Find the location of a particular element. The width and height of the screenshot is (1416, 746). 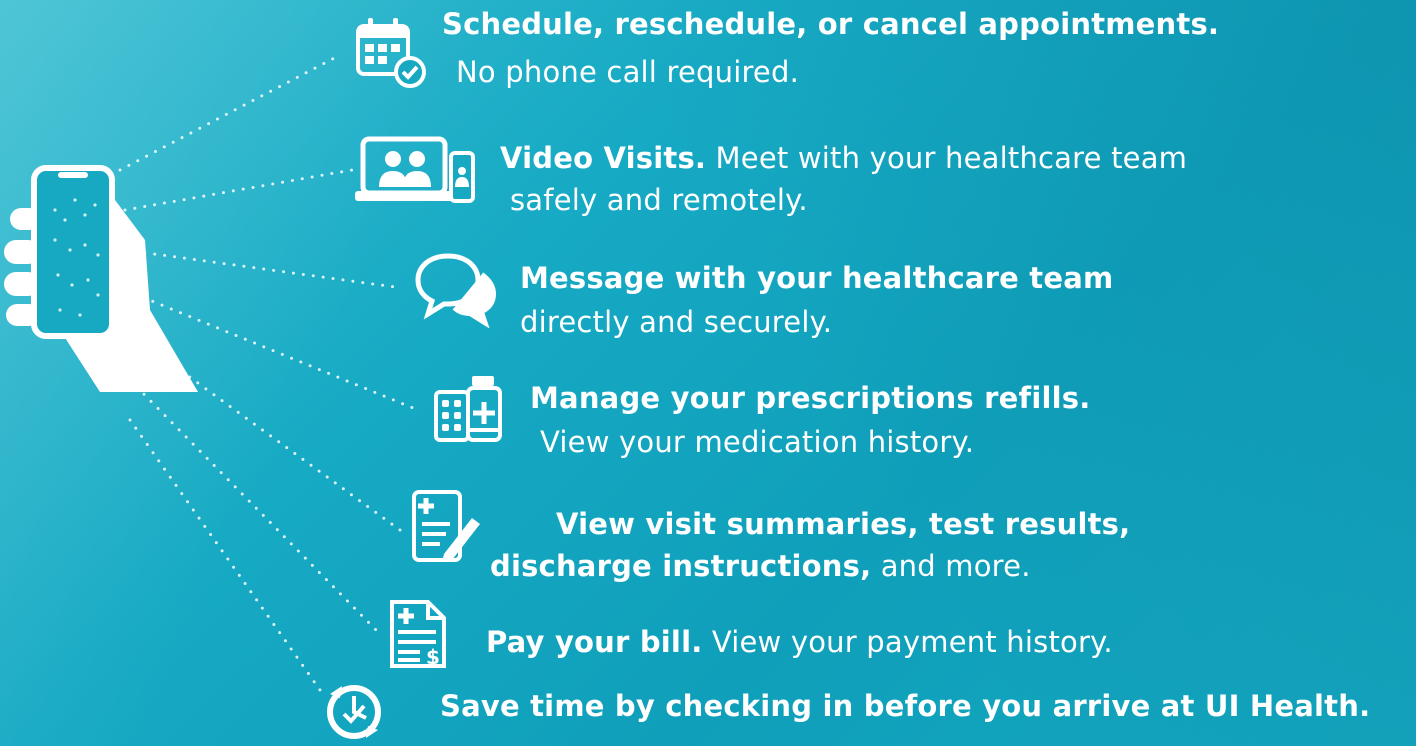

feature-bill-detail: View your payment history. is located at coordinates (907, 642).